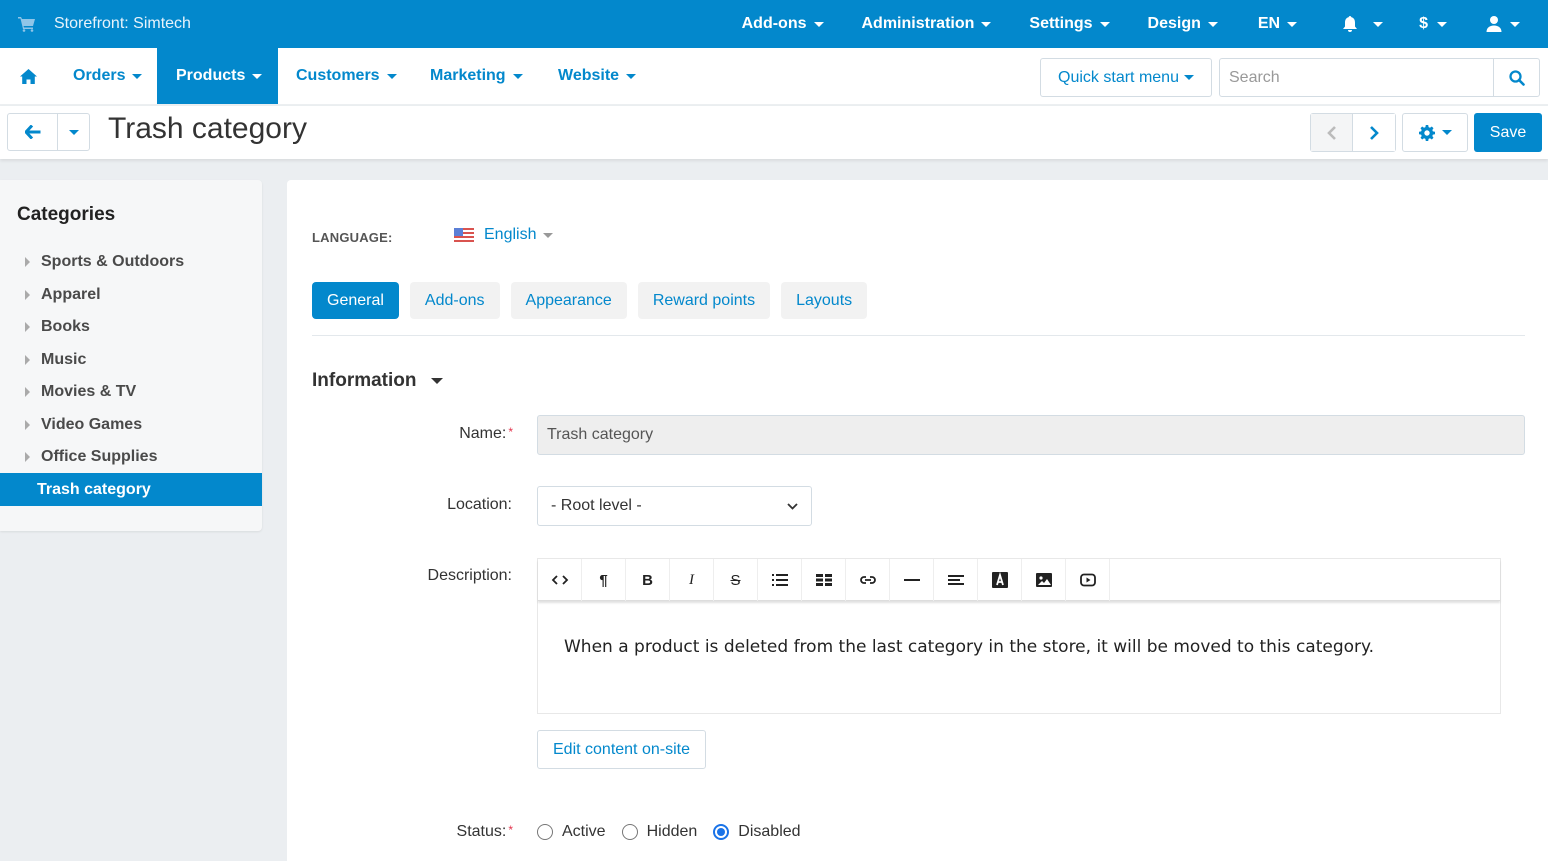  I want to click on status-label: Status: *, so click(470, 832).